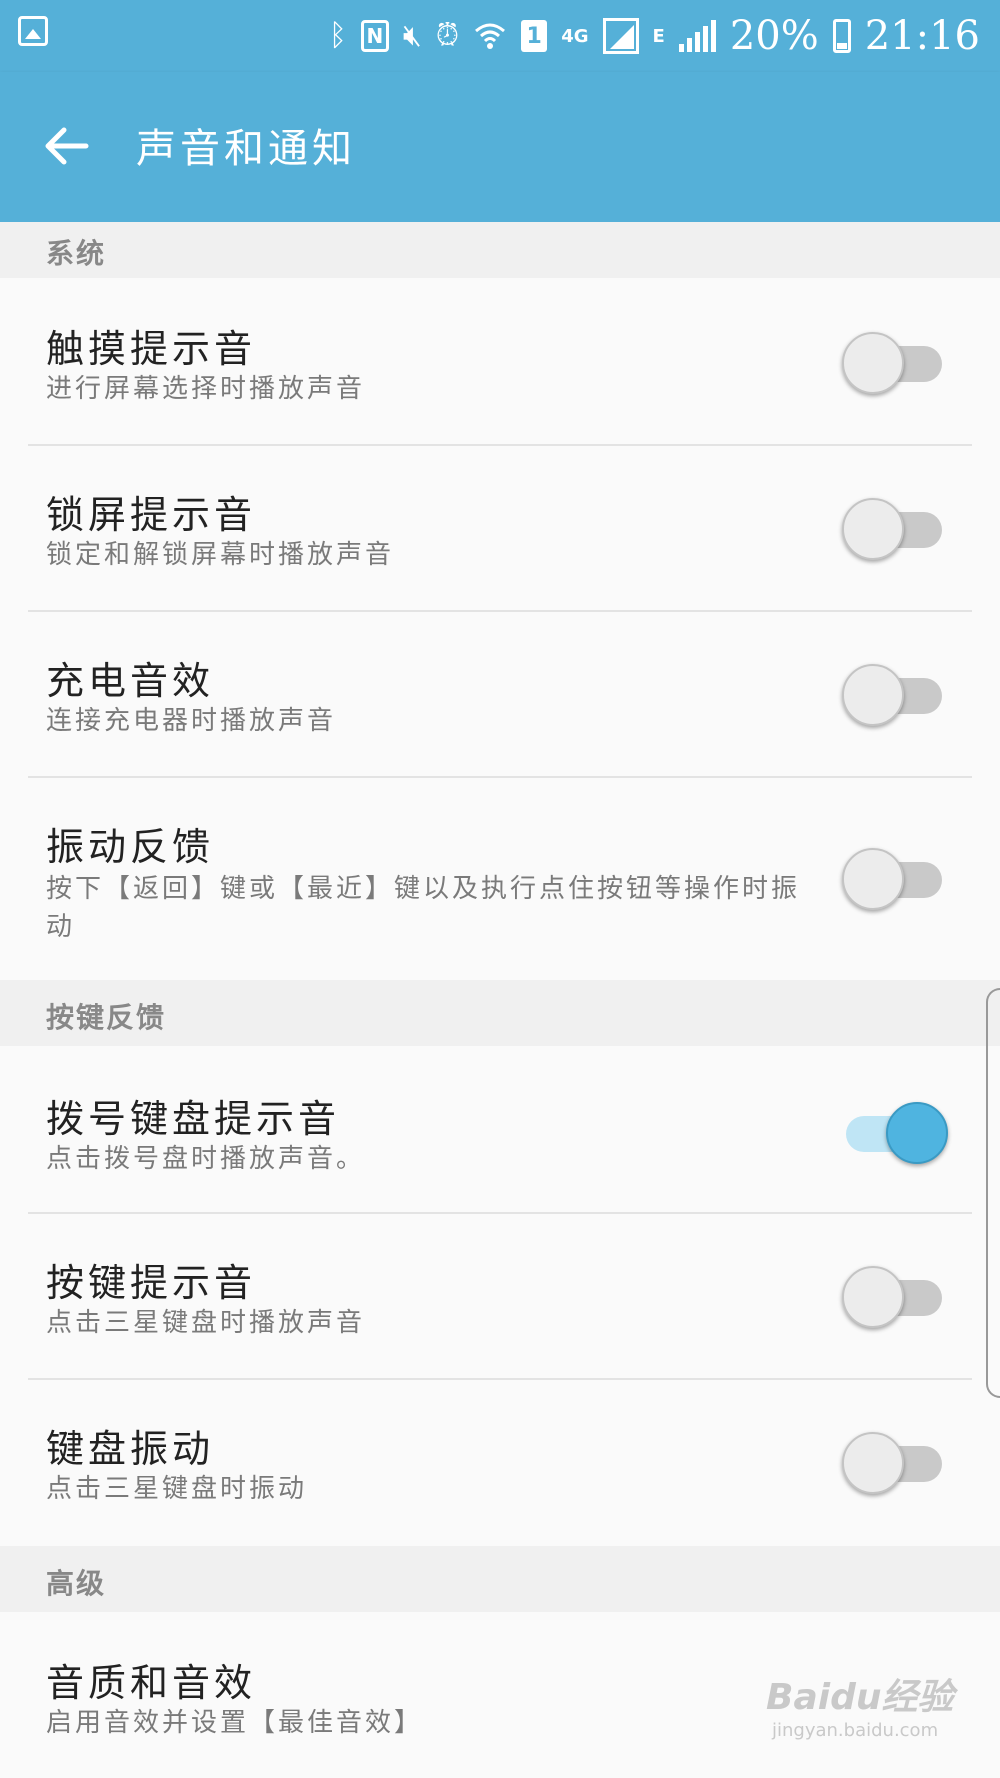  I want to click on setting-subtitle: 锁定和解锁屏幕时播放声音, so click(220, 555).